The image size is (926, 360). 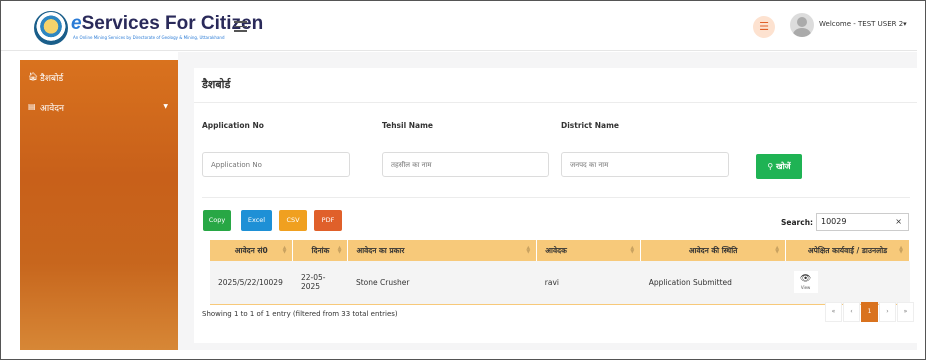 I want to click on column-header-label: आवेदन का प्रकार, so click(x=380, y=250).